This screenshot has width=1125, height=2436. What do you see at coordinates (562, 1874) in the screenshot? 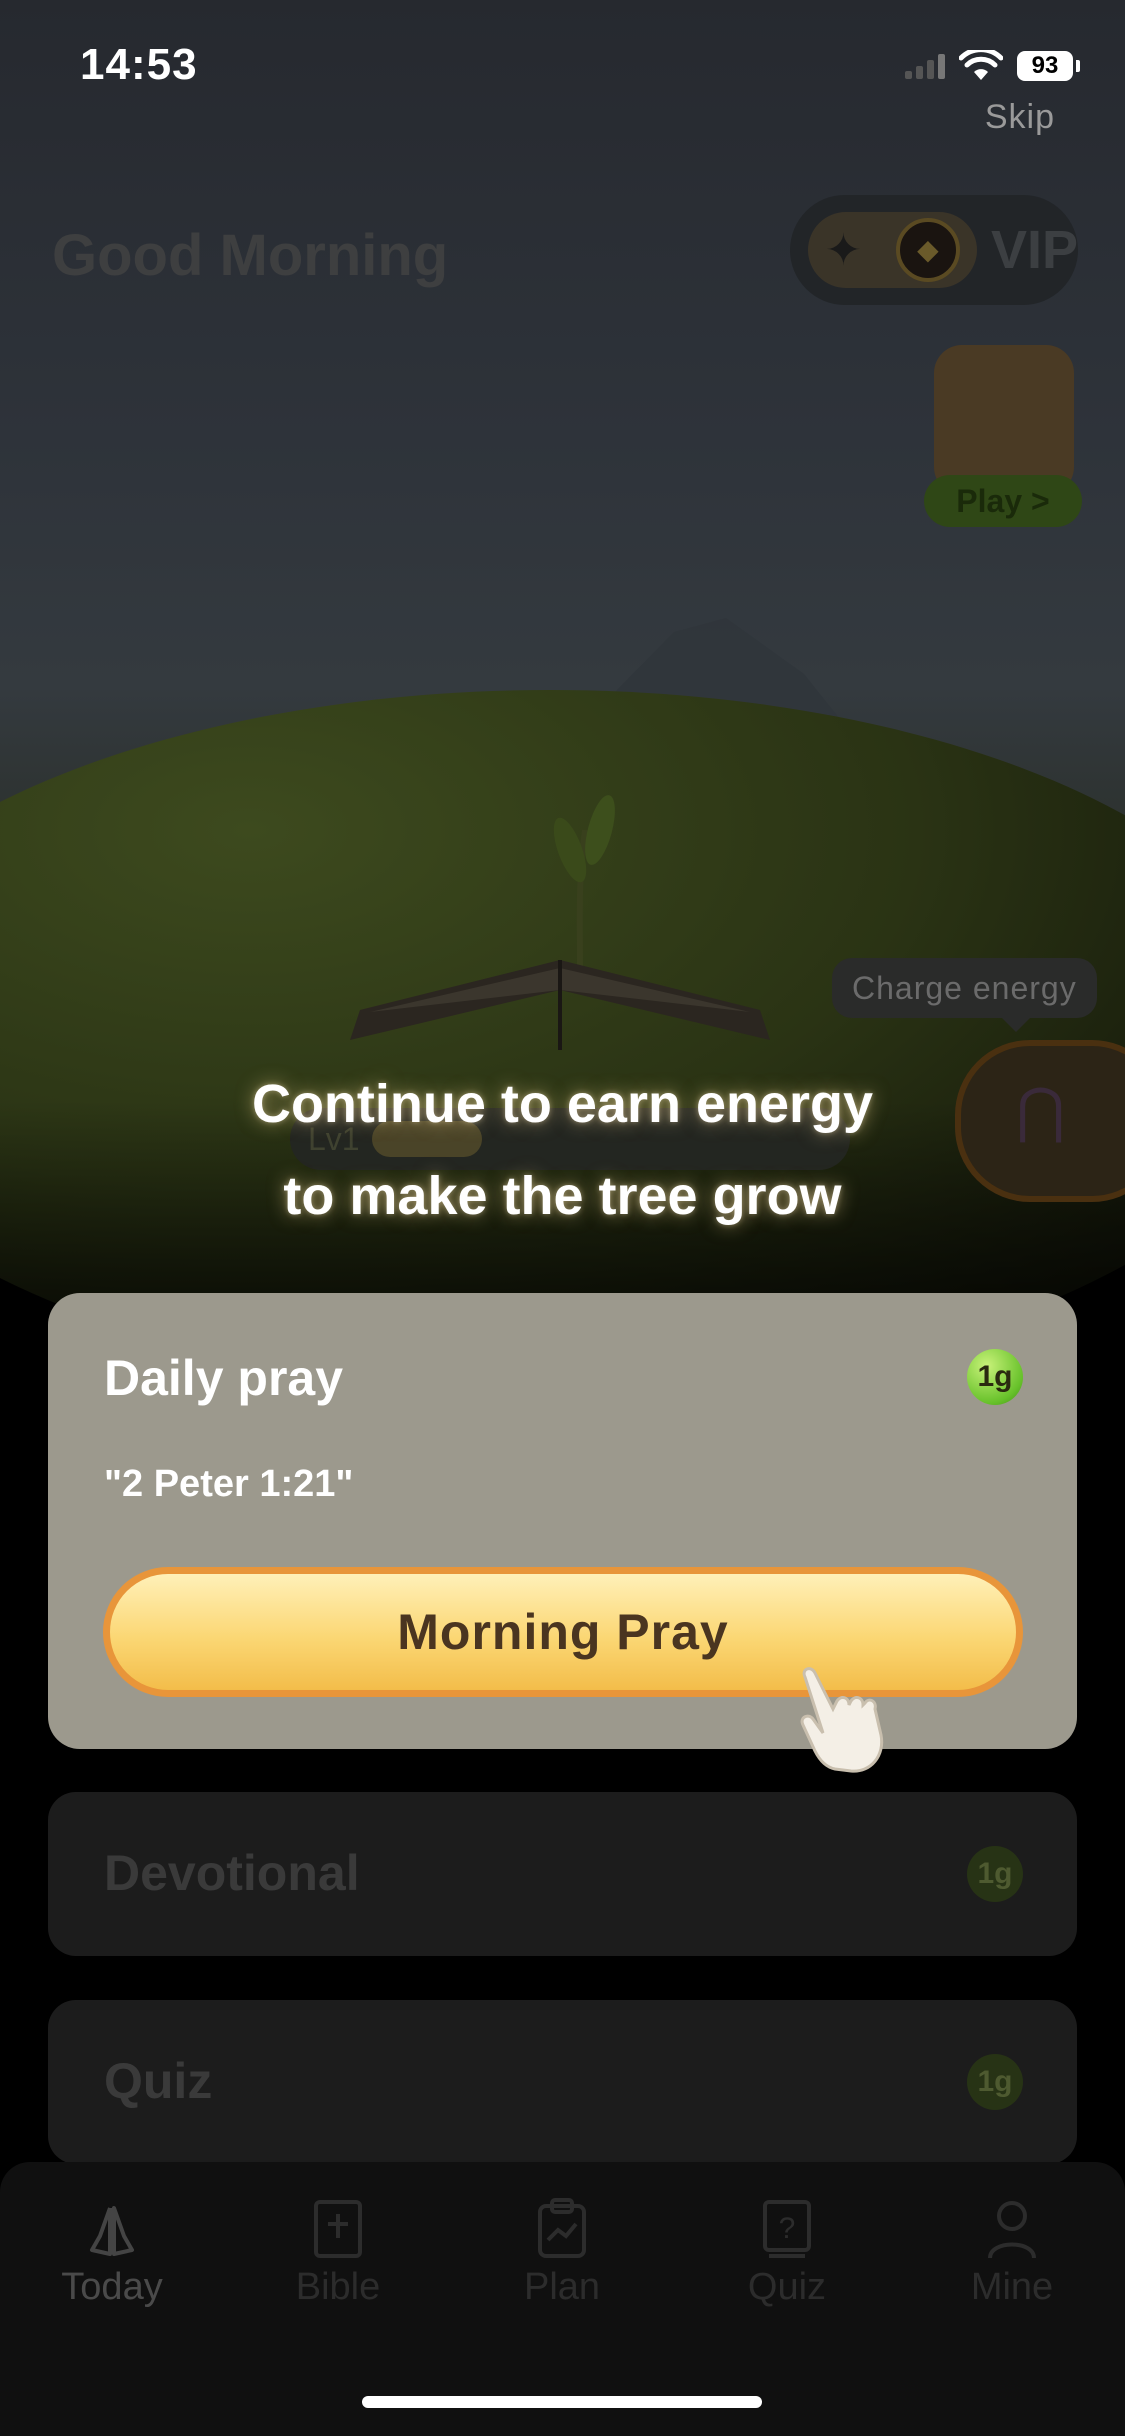
I see `devotional-card: Devotional 1g` at bounding box center [562, 1874].